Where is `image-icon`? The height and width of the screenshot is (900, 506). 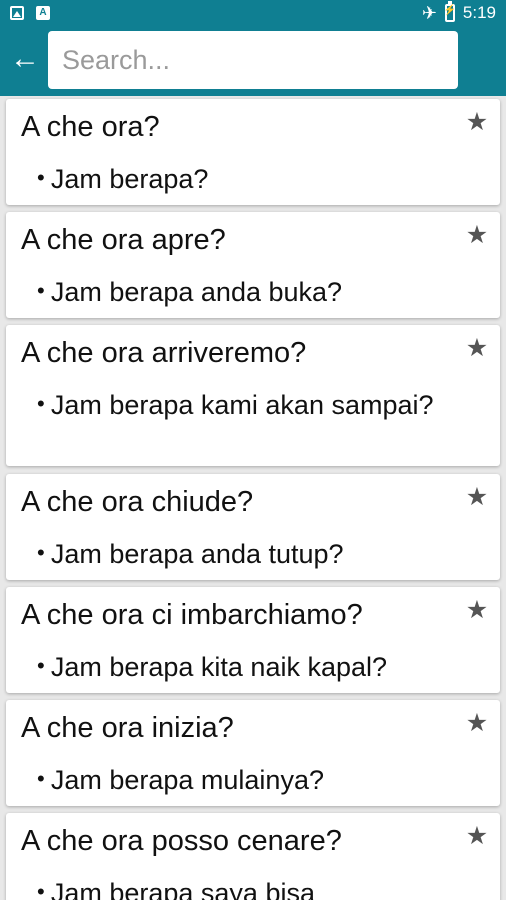 image-icon is located at coordinates (17, 13).